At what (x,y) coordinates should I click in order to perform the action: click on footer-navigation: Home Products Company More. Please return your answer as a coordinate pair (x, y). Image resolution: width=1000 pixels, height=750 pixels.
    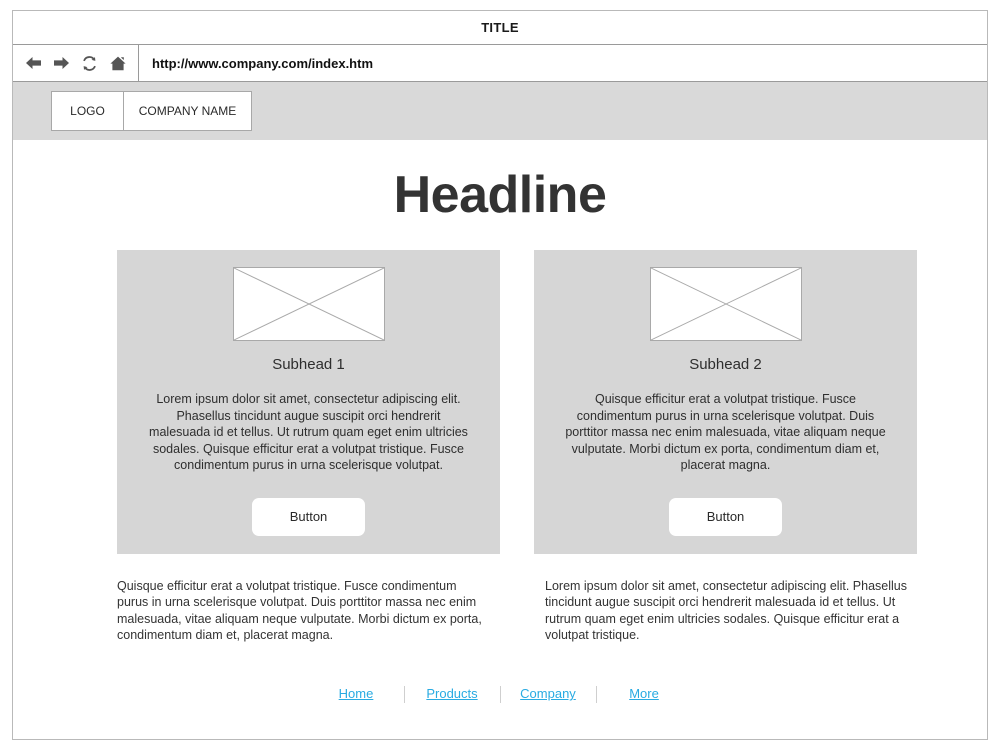
    Looking at the image, I should click on (500, 694).